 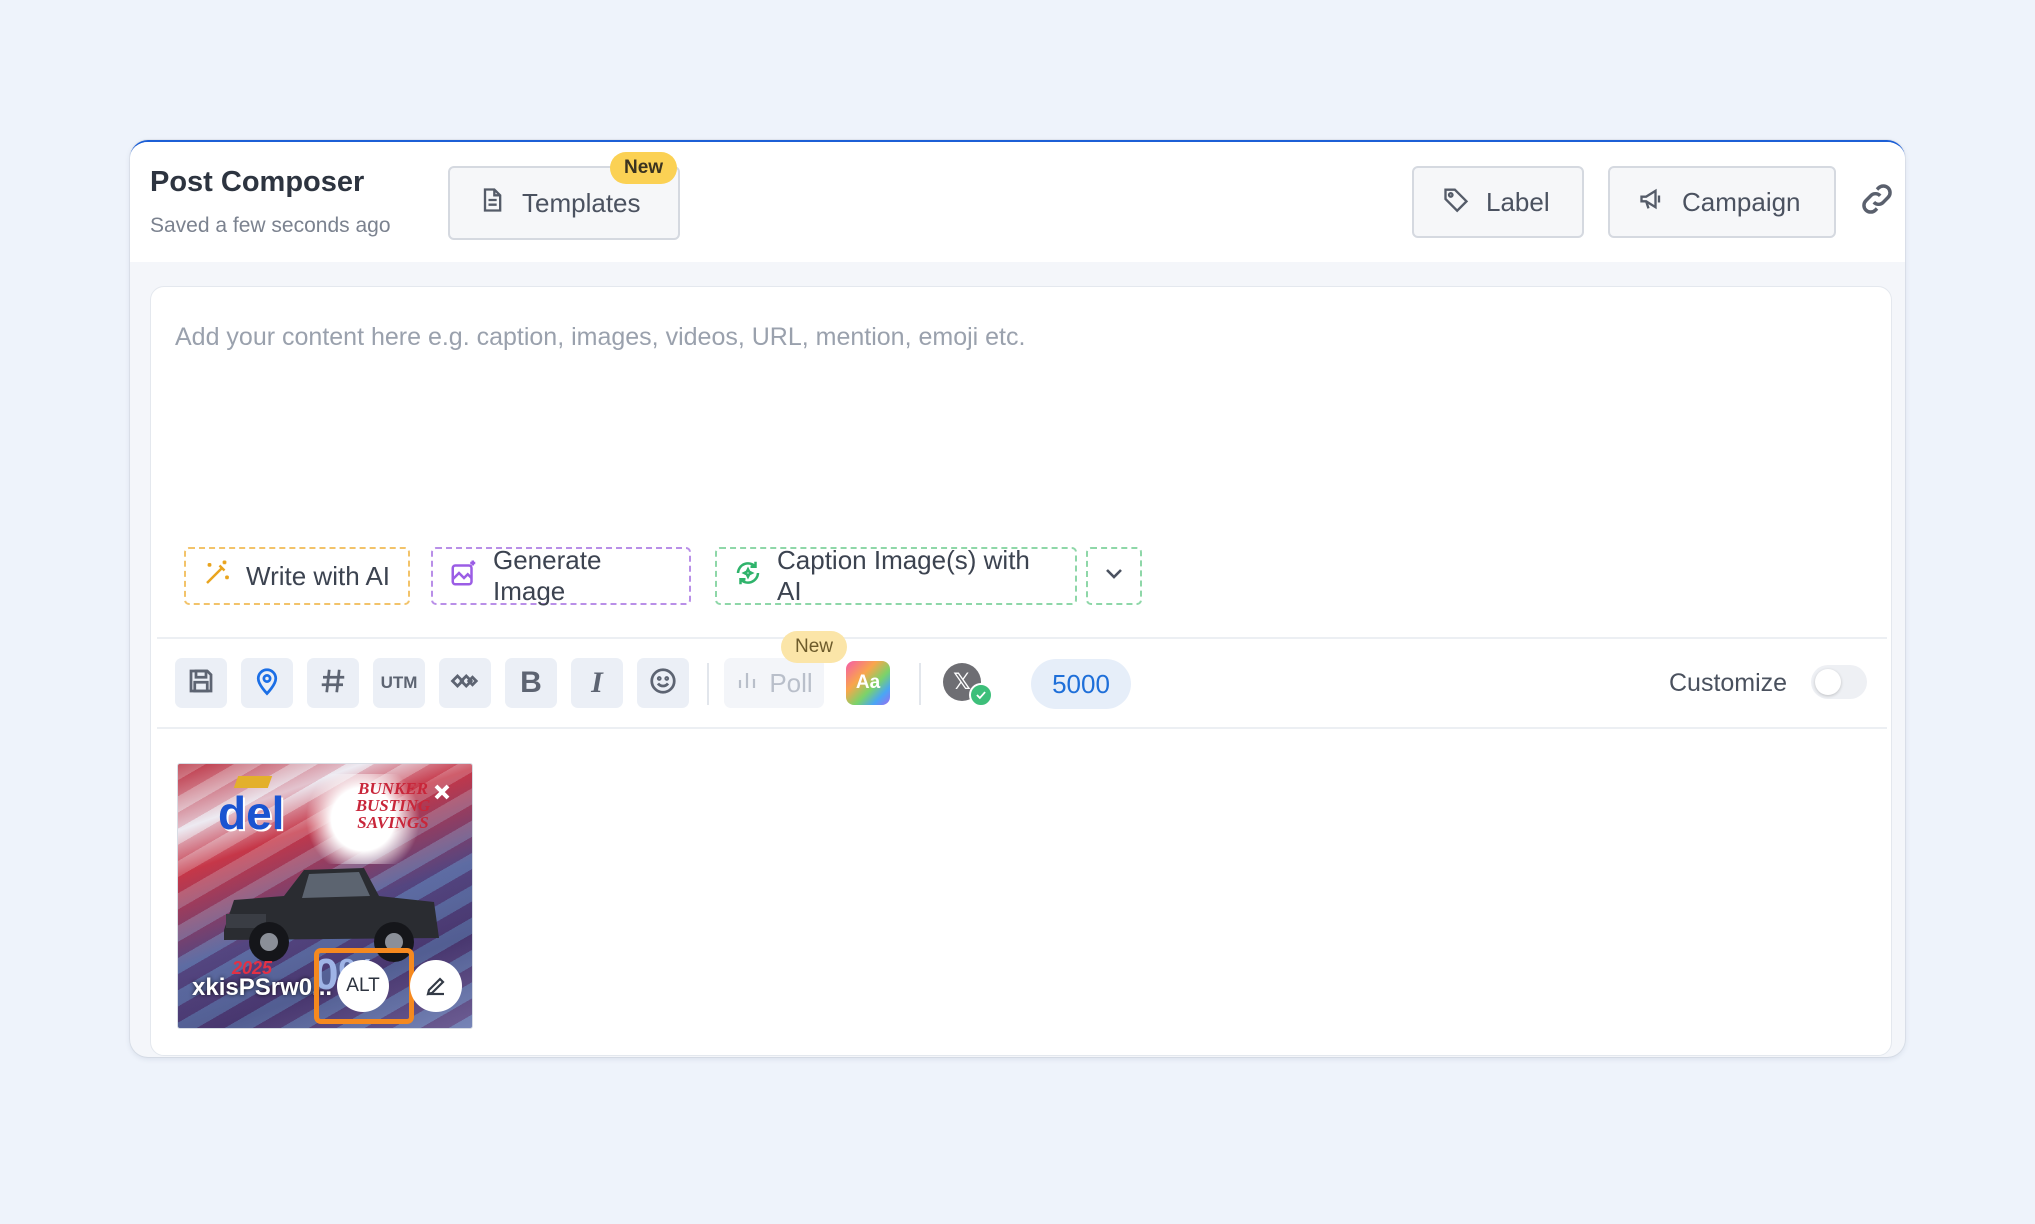 I want to click on bar-chart-icon, so click(x=747, y=683).